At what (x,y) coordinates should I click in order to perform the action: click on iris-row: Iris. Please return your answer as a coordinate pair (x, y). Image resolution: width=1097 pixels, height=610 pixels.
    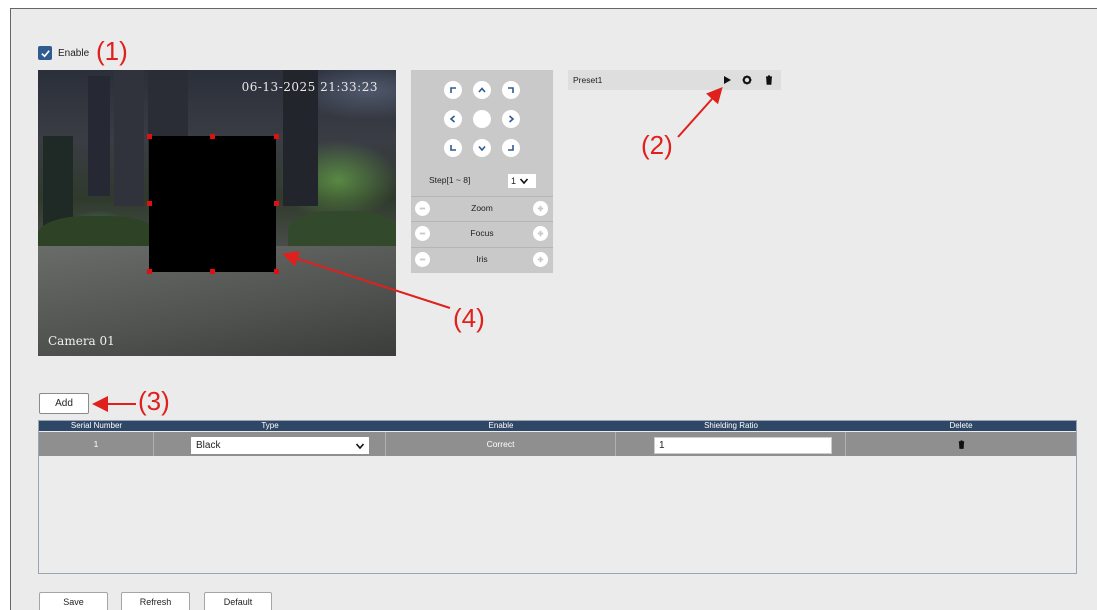
    Looking at the image, I should click on (482, 259).